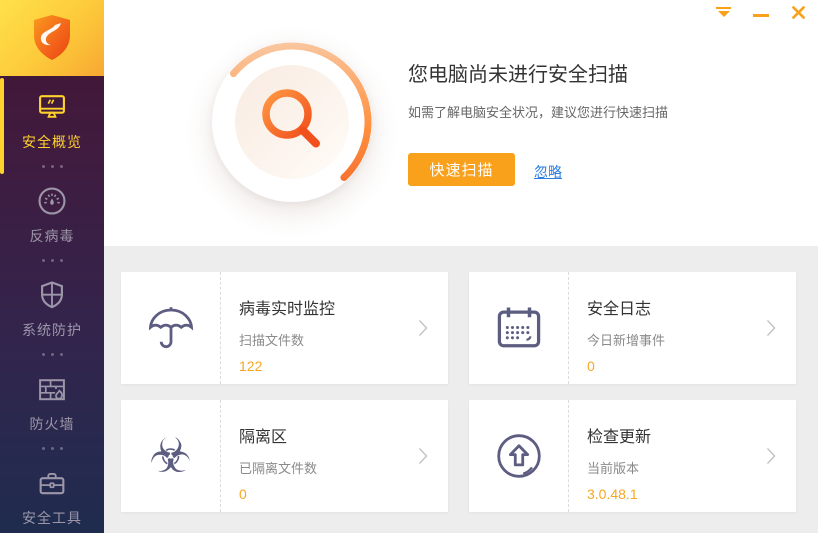 The height and width of the screenshot is (533, 818). I want to click on sidebar-item-label: 安全工具, so click(52, 518).